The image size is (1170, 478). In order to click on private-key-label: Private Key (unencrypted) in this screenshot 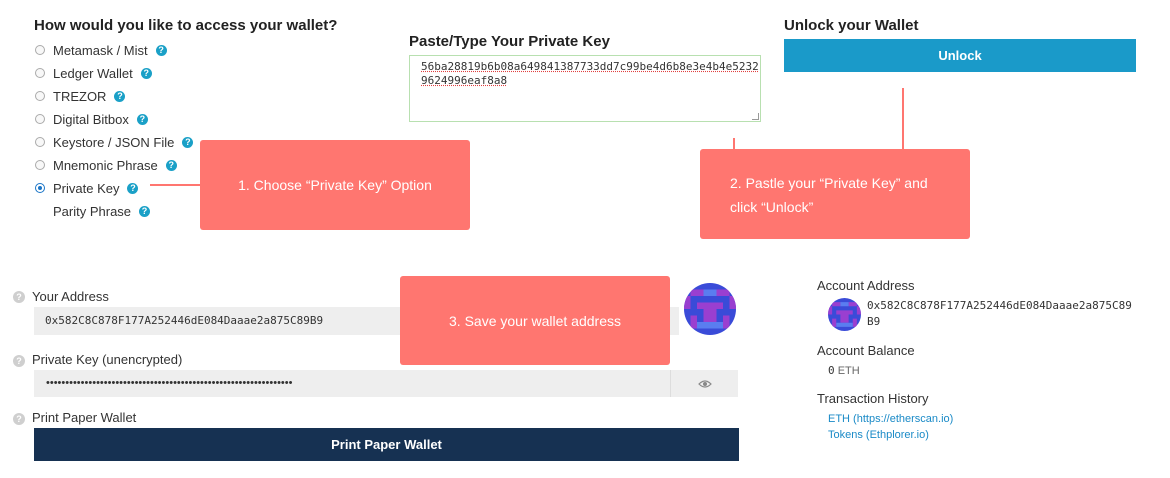, I will do `click(107, 359)`.